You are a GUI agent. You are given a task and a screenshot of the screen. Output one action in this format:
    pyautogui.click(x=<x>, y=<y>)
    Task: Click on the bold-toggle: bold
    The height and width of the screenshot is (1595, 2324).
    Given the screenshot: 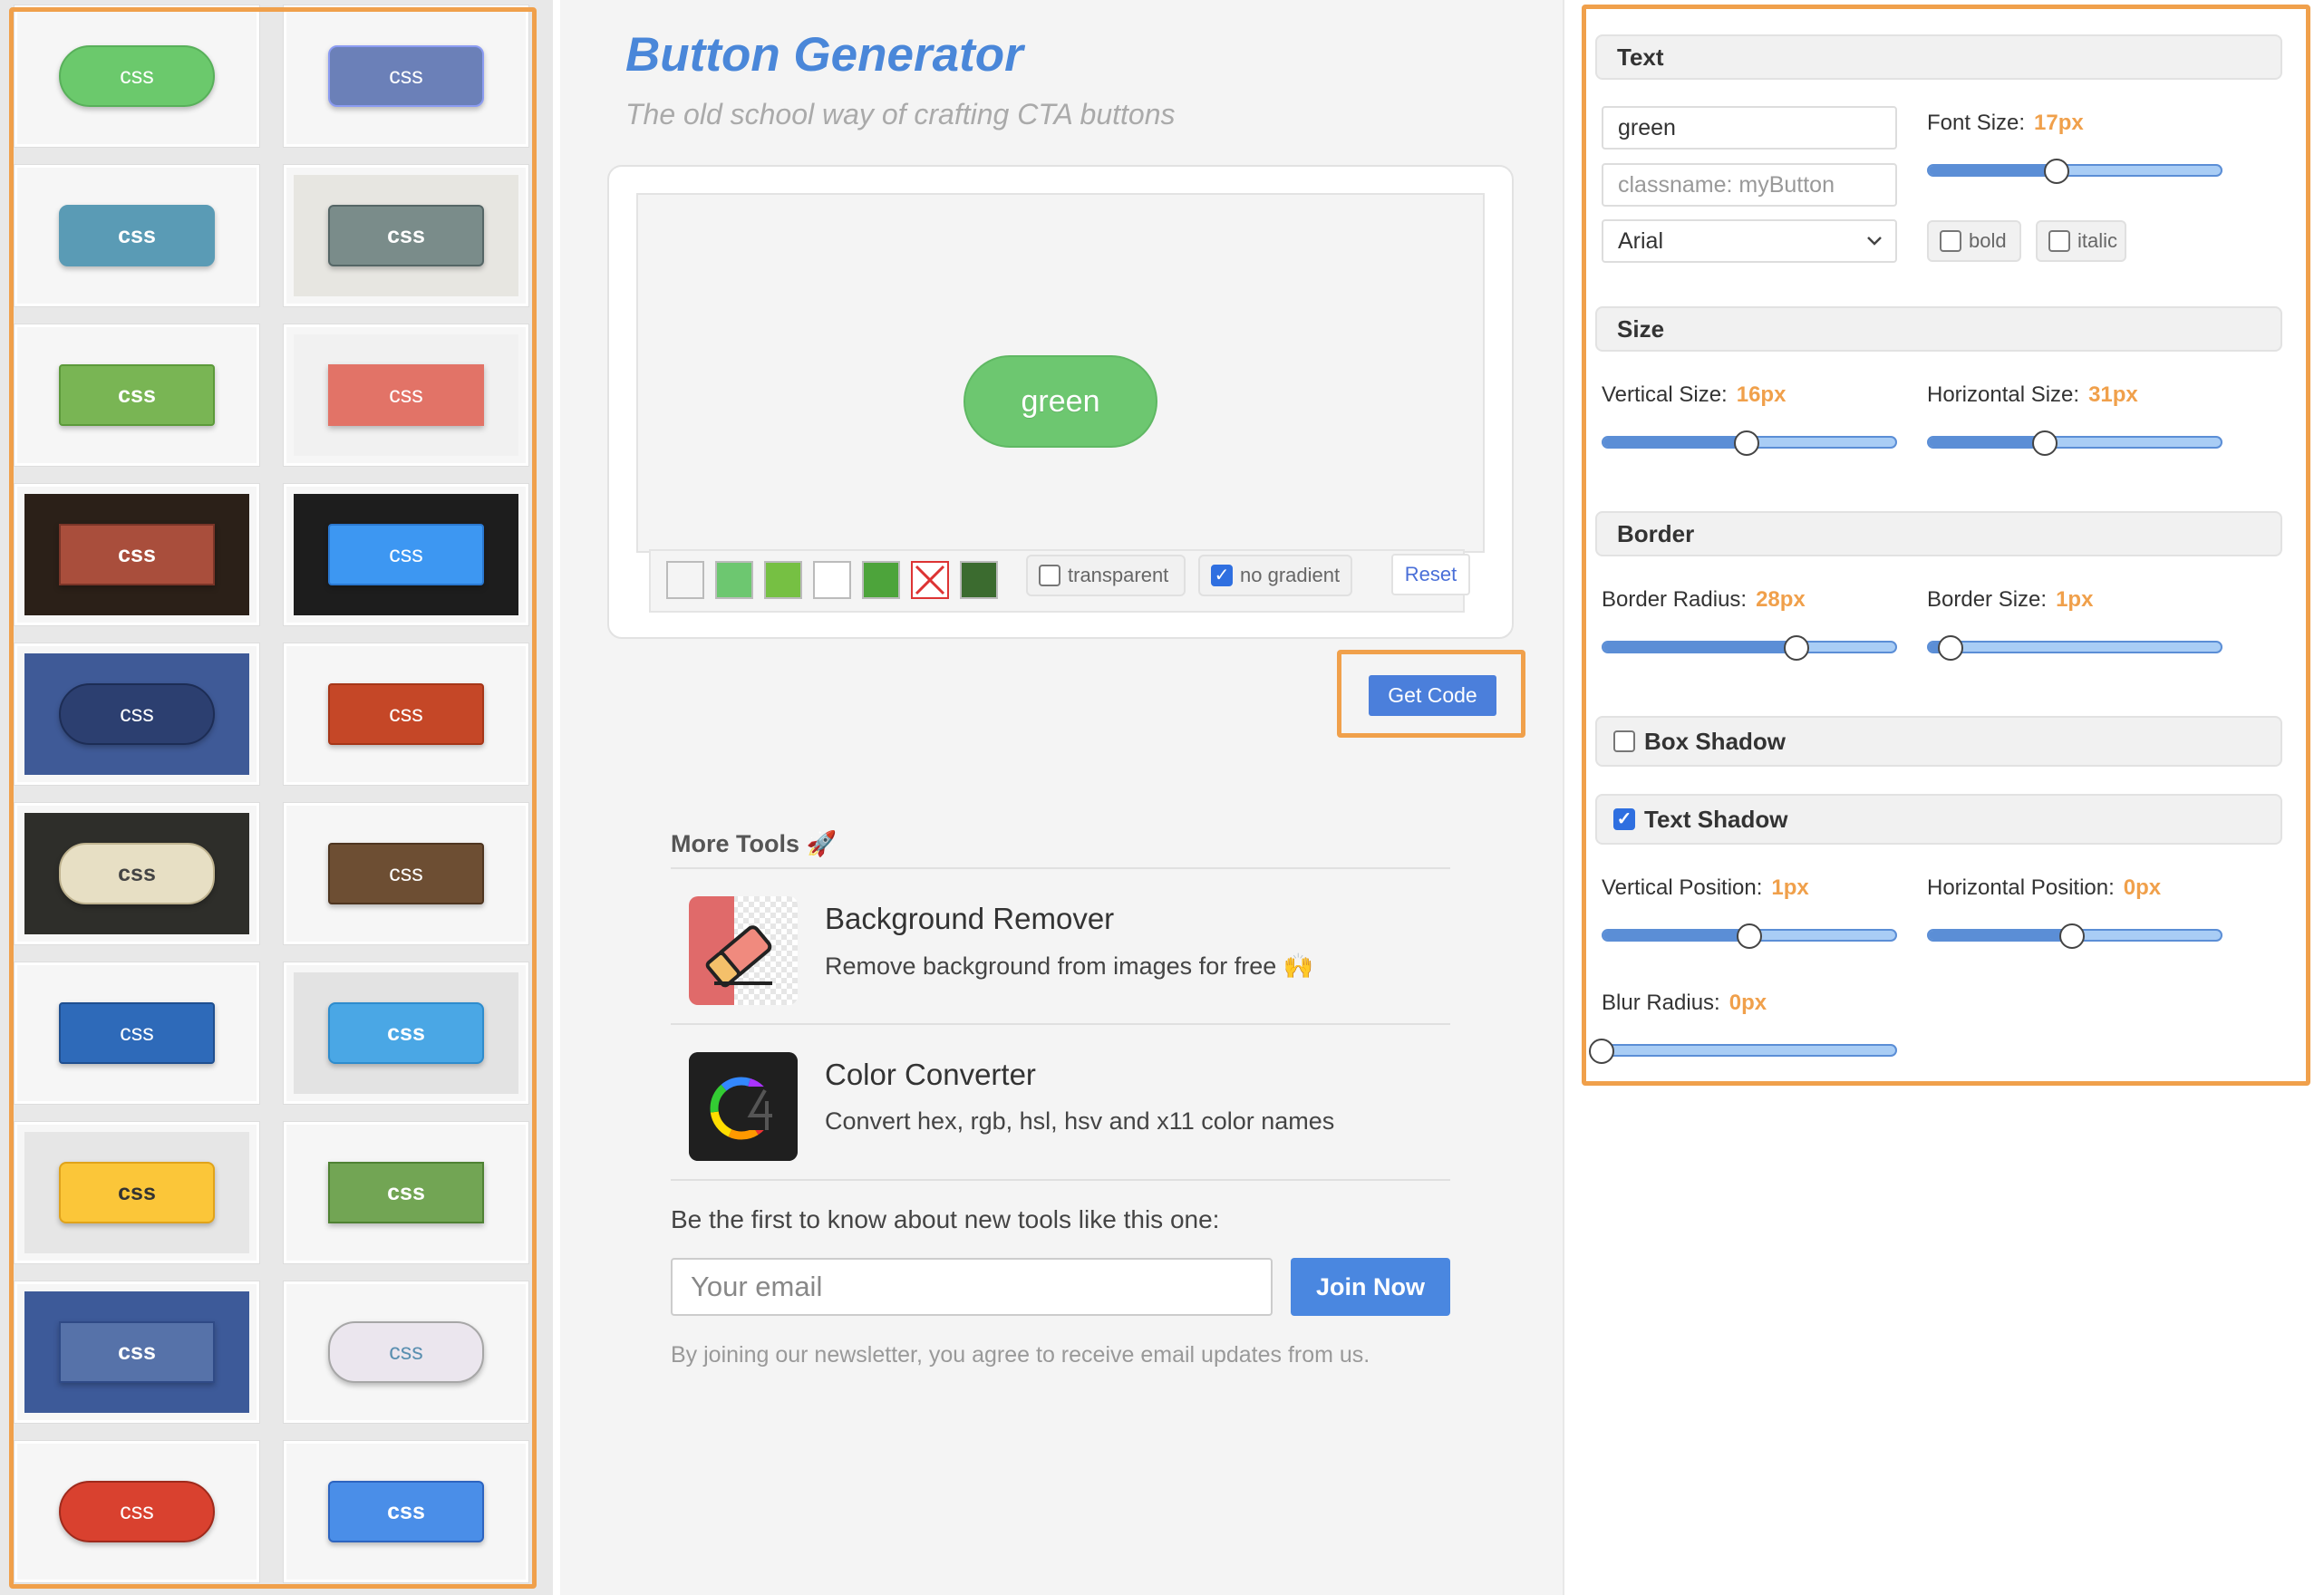 What is the action you would take?
    pyautogui.click(x=1974, y=241)
    